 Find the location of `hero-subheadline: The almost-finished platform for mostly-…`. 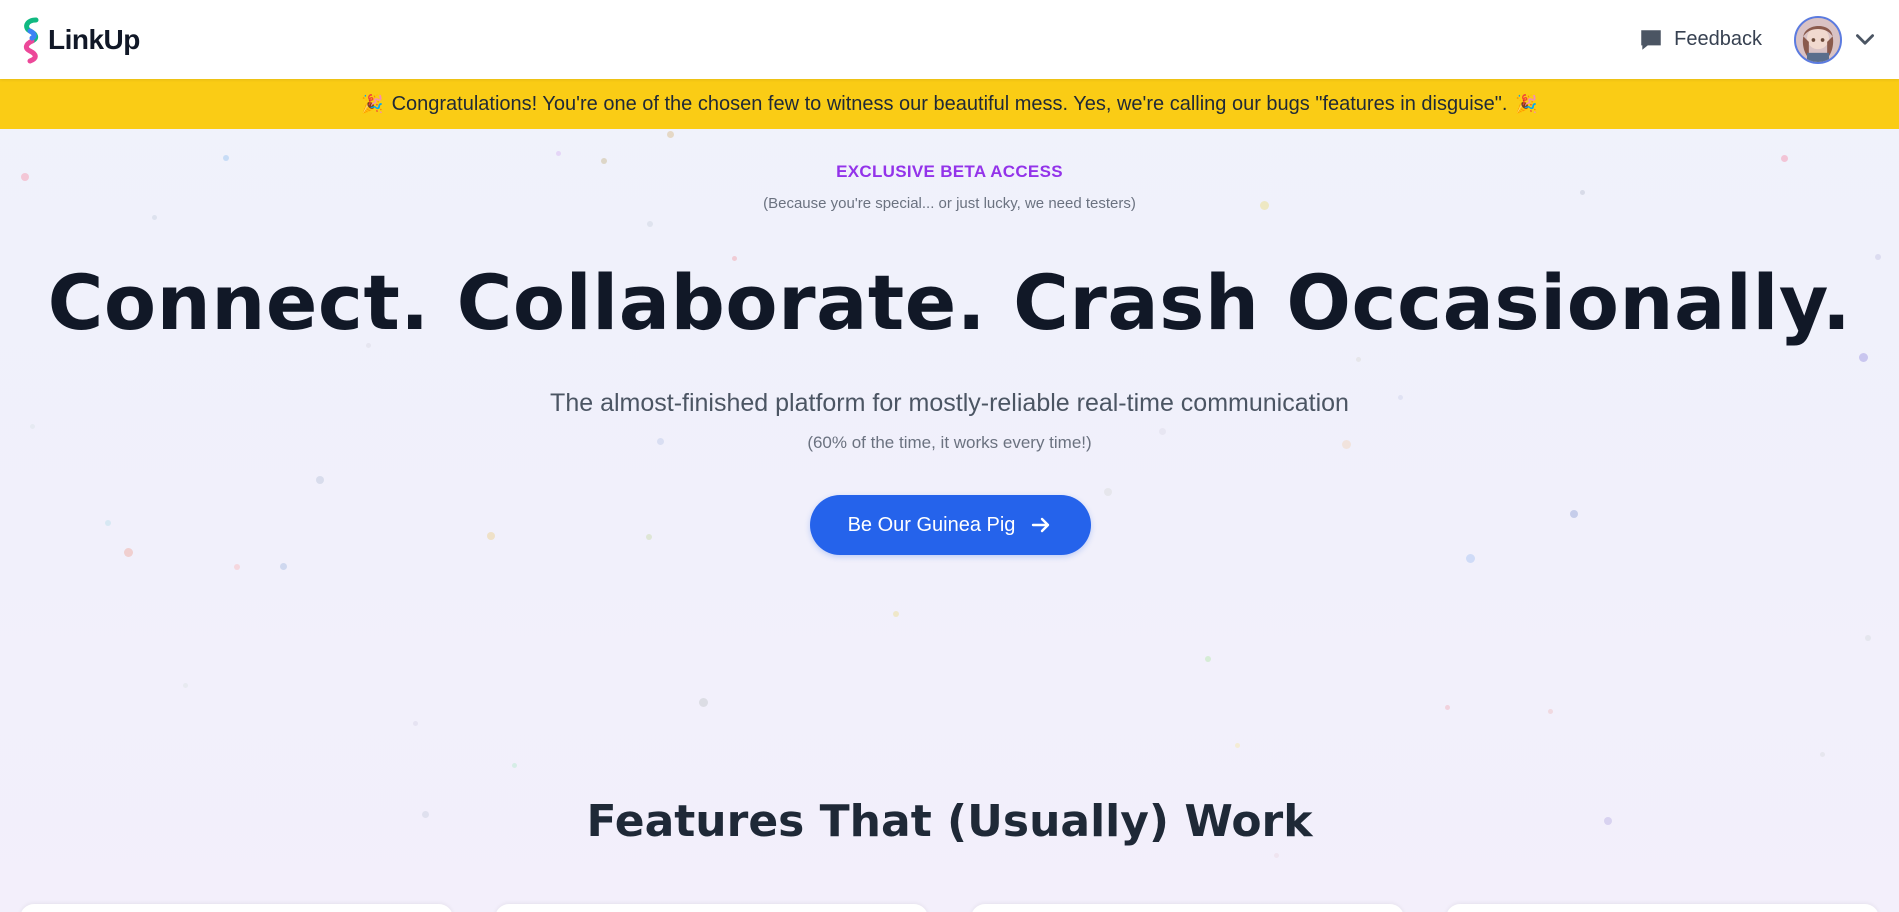

hero-subheadline: The almost-finished platform for mostly-… is located at coordinates (949, 403).